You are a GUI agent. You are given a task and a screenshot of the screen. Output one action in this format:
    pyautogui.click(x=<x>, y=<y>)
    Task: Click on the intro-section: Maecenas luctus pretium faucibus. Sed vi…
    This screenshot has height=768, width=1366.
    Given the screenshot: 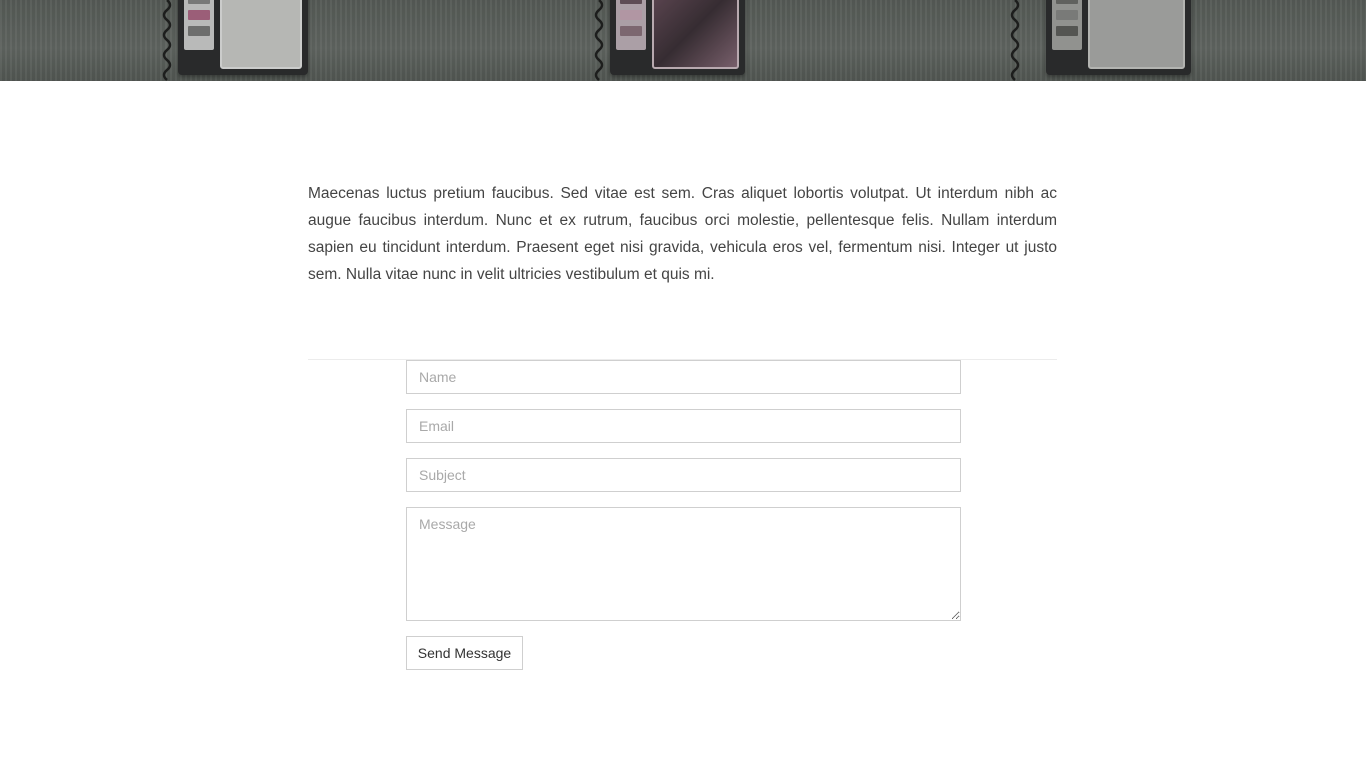 What is the action you would take?
    pyautogui.click(x=682, y=234)
    